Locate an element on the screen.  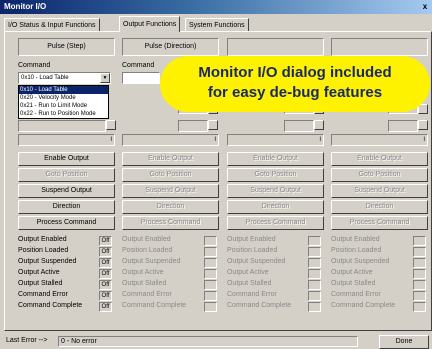
status-output-active: Output Active is located at coordinates (352, 272).